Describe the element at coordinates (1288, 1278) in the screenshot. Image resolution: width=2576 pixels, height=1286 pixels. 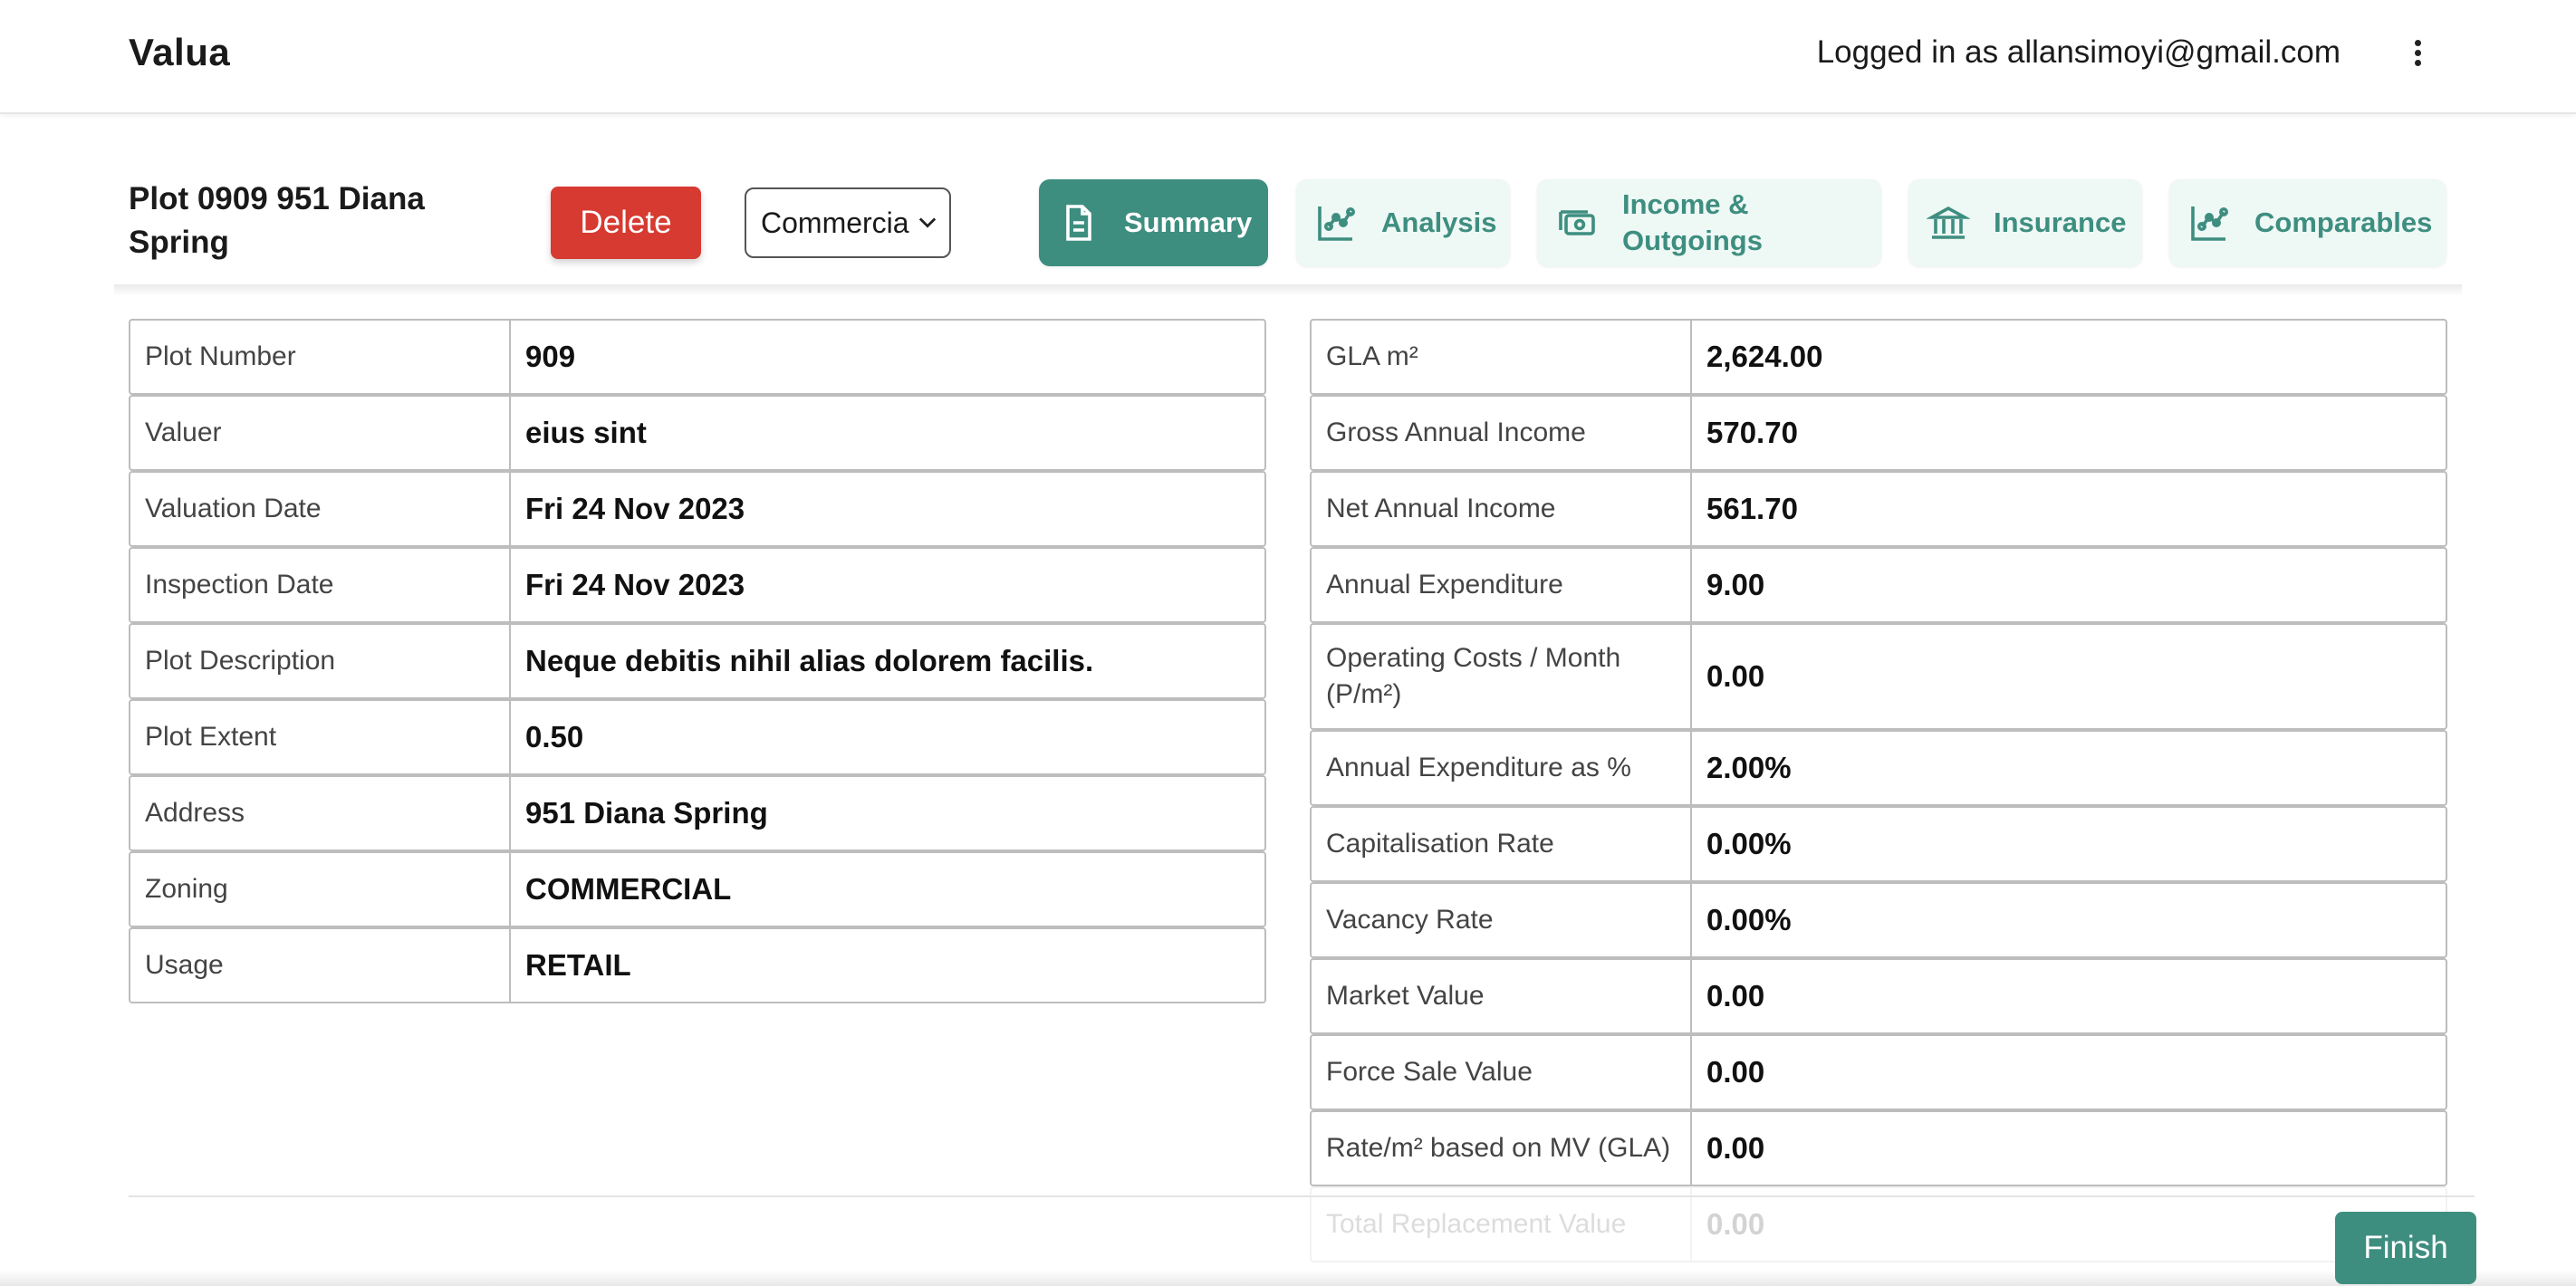
I see `footer-shadow` at that location.